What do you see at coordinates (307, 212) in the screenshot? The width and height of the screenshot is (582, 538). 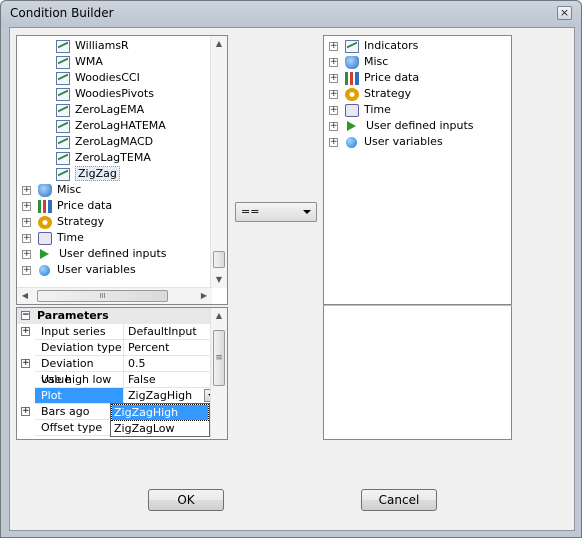 I see `operator-dropdown-arrow-icon` at bounding box center [307, 212].